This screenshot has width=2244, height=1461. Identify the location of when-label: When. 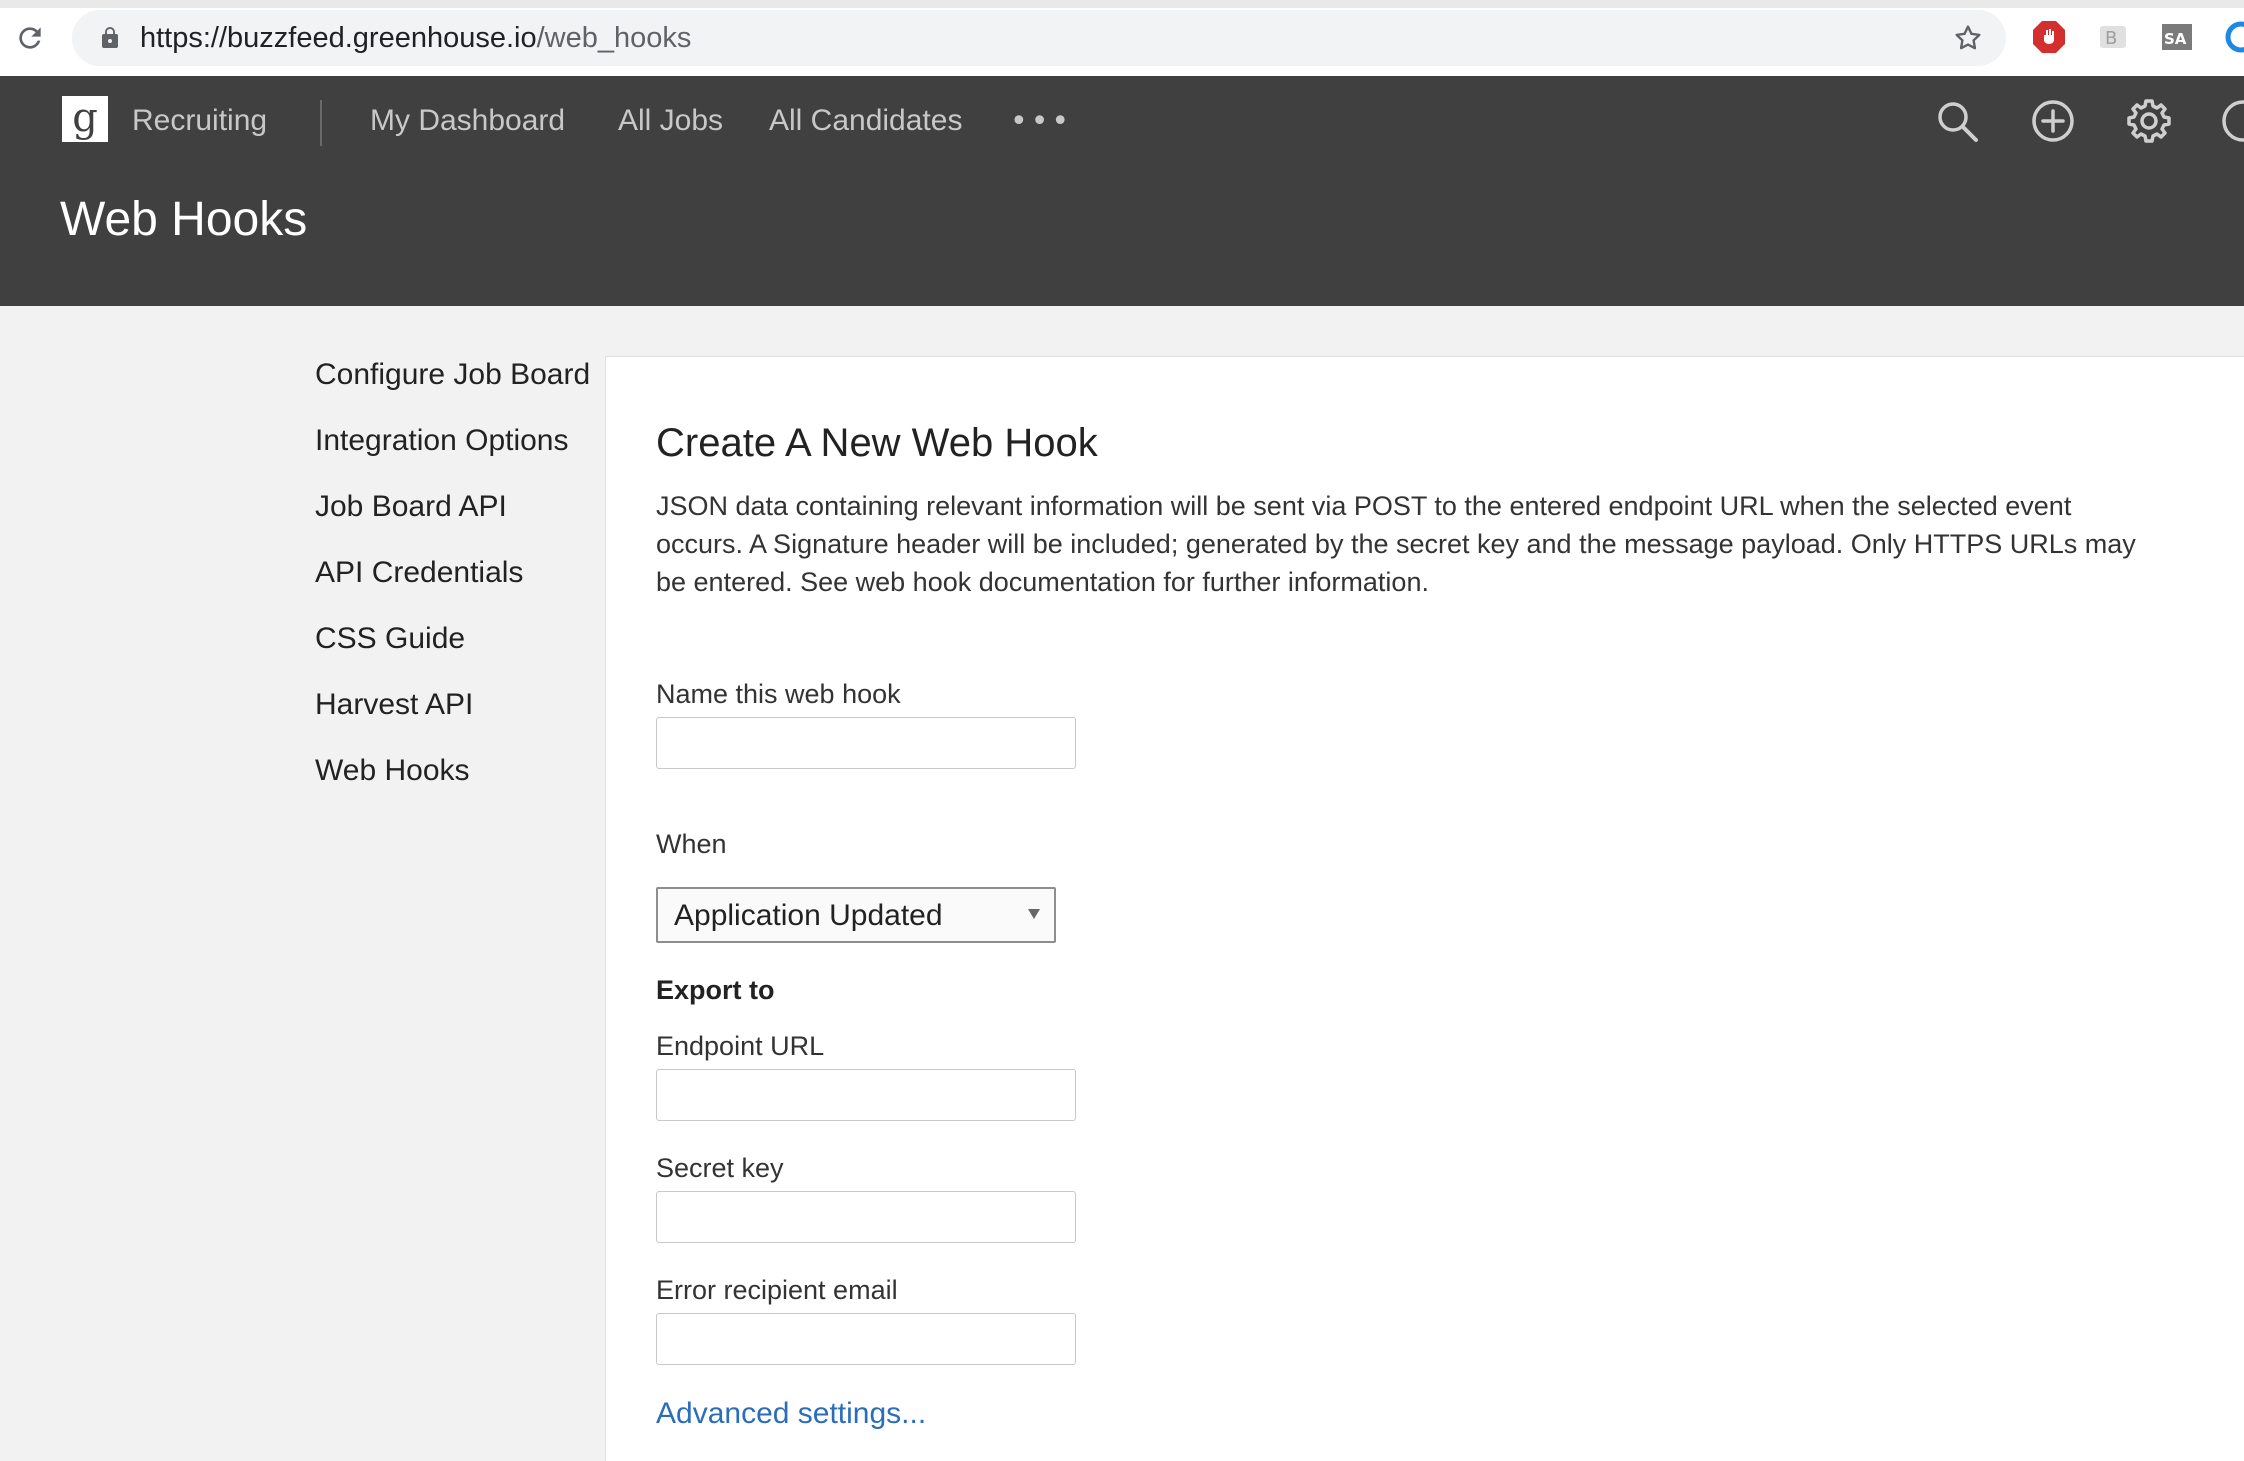
(691, 844).